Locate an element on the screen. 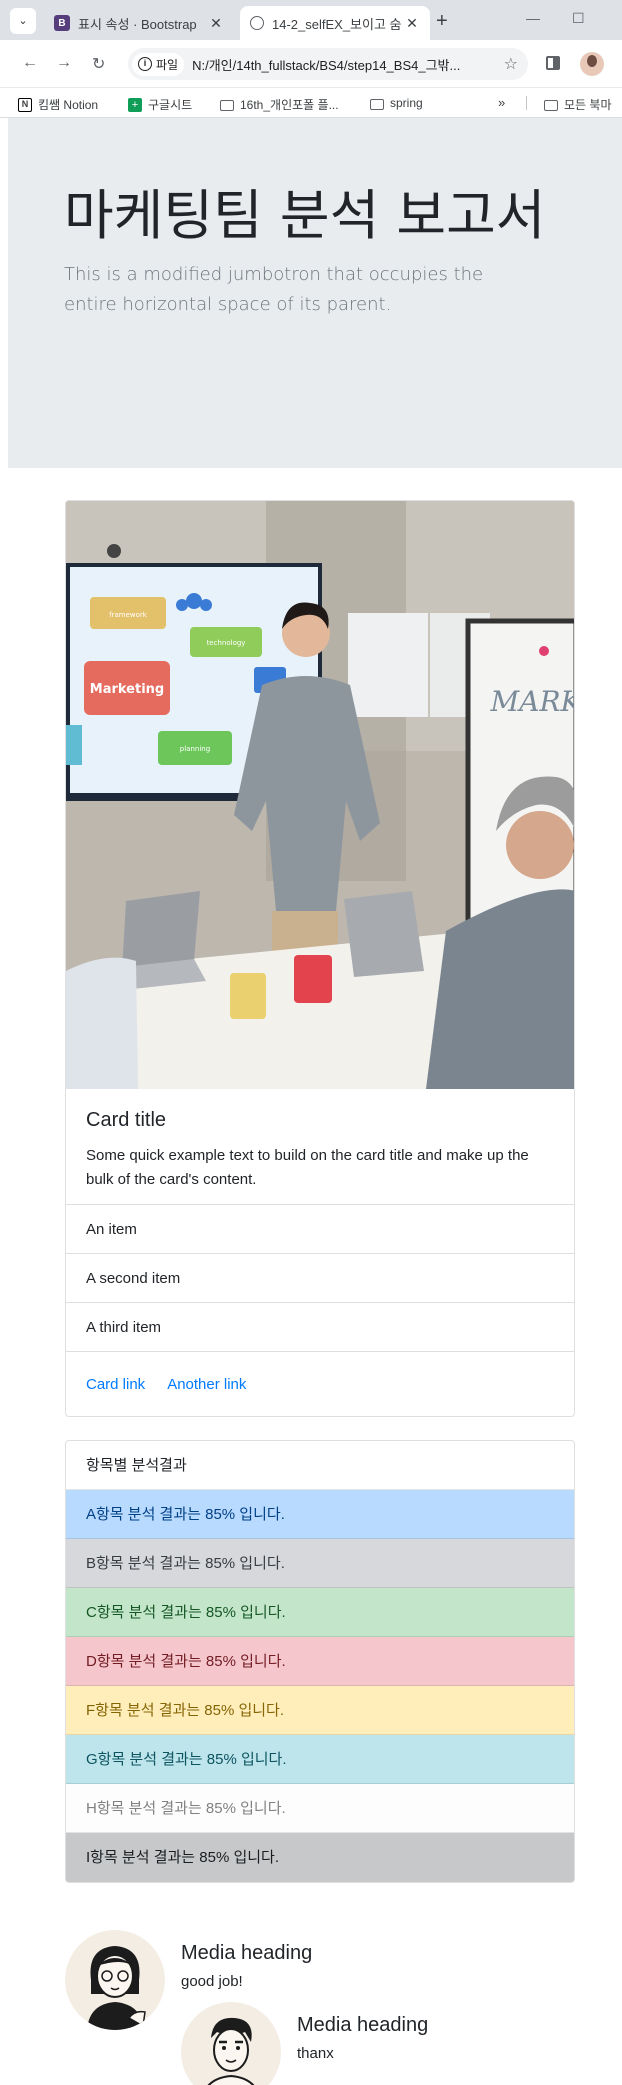 The image size is (622, 2085). man-avatar-icon is located at coordinates (231, 2051).